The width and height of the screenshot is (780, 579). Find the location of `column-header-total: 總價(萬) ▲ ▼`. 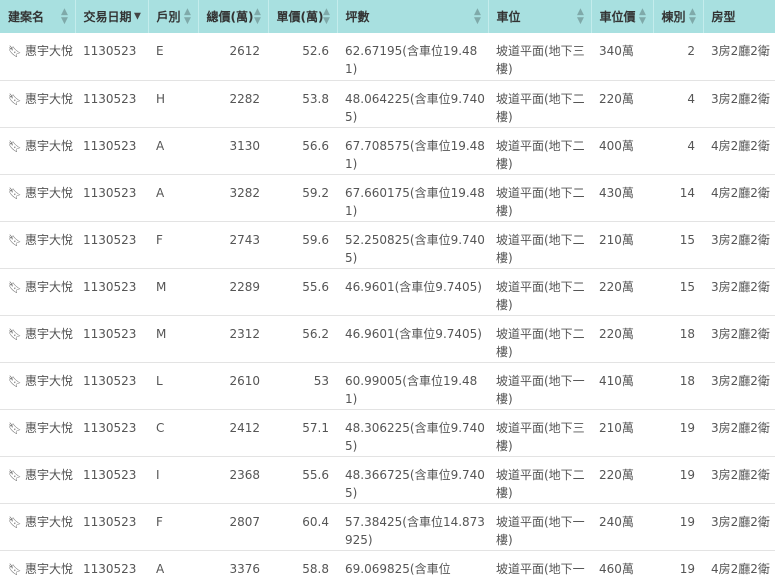

column-header-total: 總價(萬) ▲ ▼ is located at coordinates (233, 16).